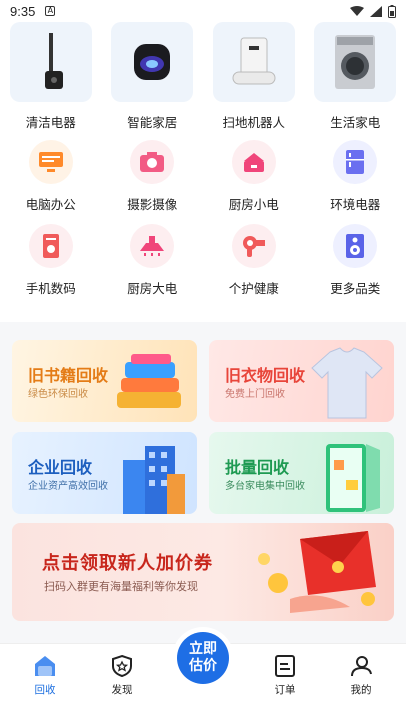 The height and width of the screenshot is (721, 406). I want to click on recycle-home-icon, so click(45, 666).